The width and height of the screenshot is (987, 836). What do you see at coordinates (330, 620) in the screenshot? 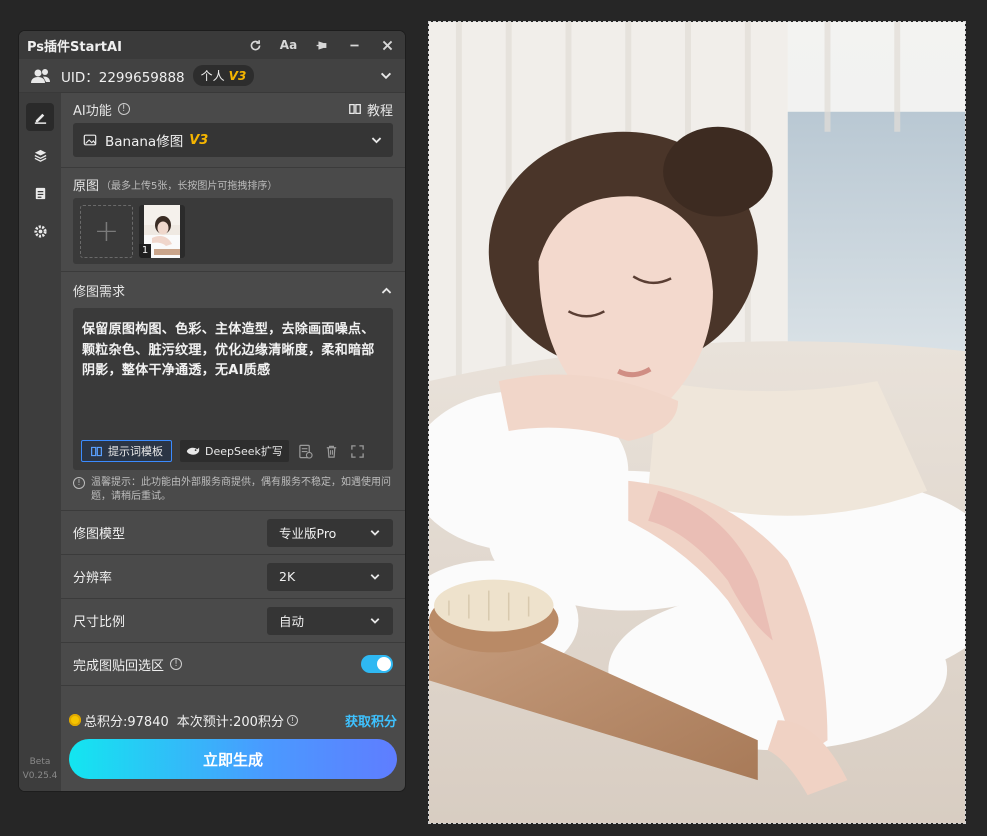
I see `ratio-select: 自动` at bounding box center [330, 620].